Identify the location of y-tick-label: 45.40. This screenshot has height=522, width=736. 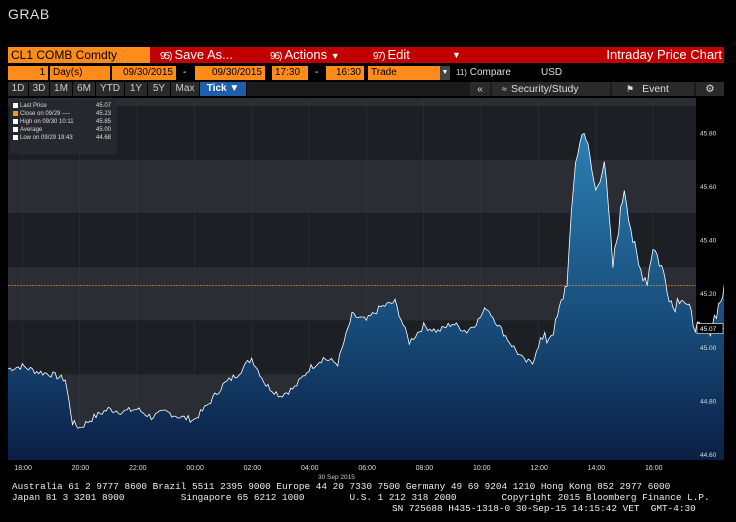
(708, 241).